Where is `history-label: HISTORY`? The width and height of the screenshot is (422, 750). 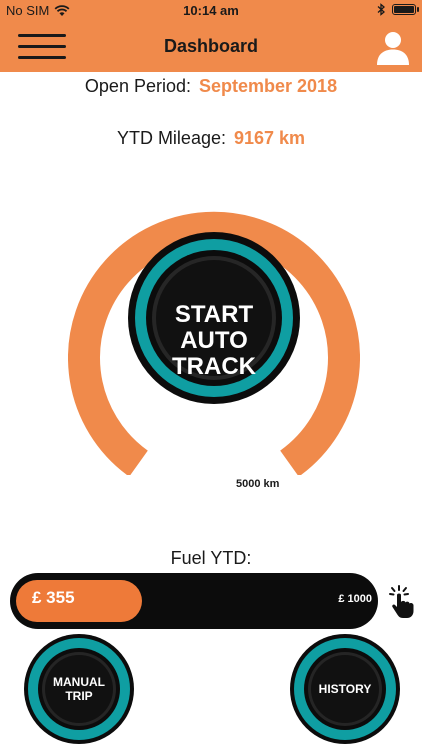
history-label: HISTORY is located at coordinates (345, 689).